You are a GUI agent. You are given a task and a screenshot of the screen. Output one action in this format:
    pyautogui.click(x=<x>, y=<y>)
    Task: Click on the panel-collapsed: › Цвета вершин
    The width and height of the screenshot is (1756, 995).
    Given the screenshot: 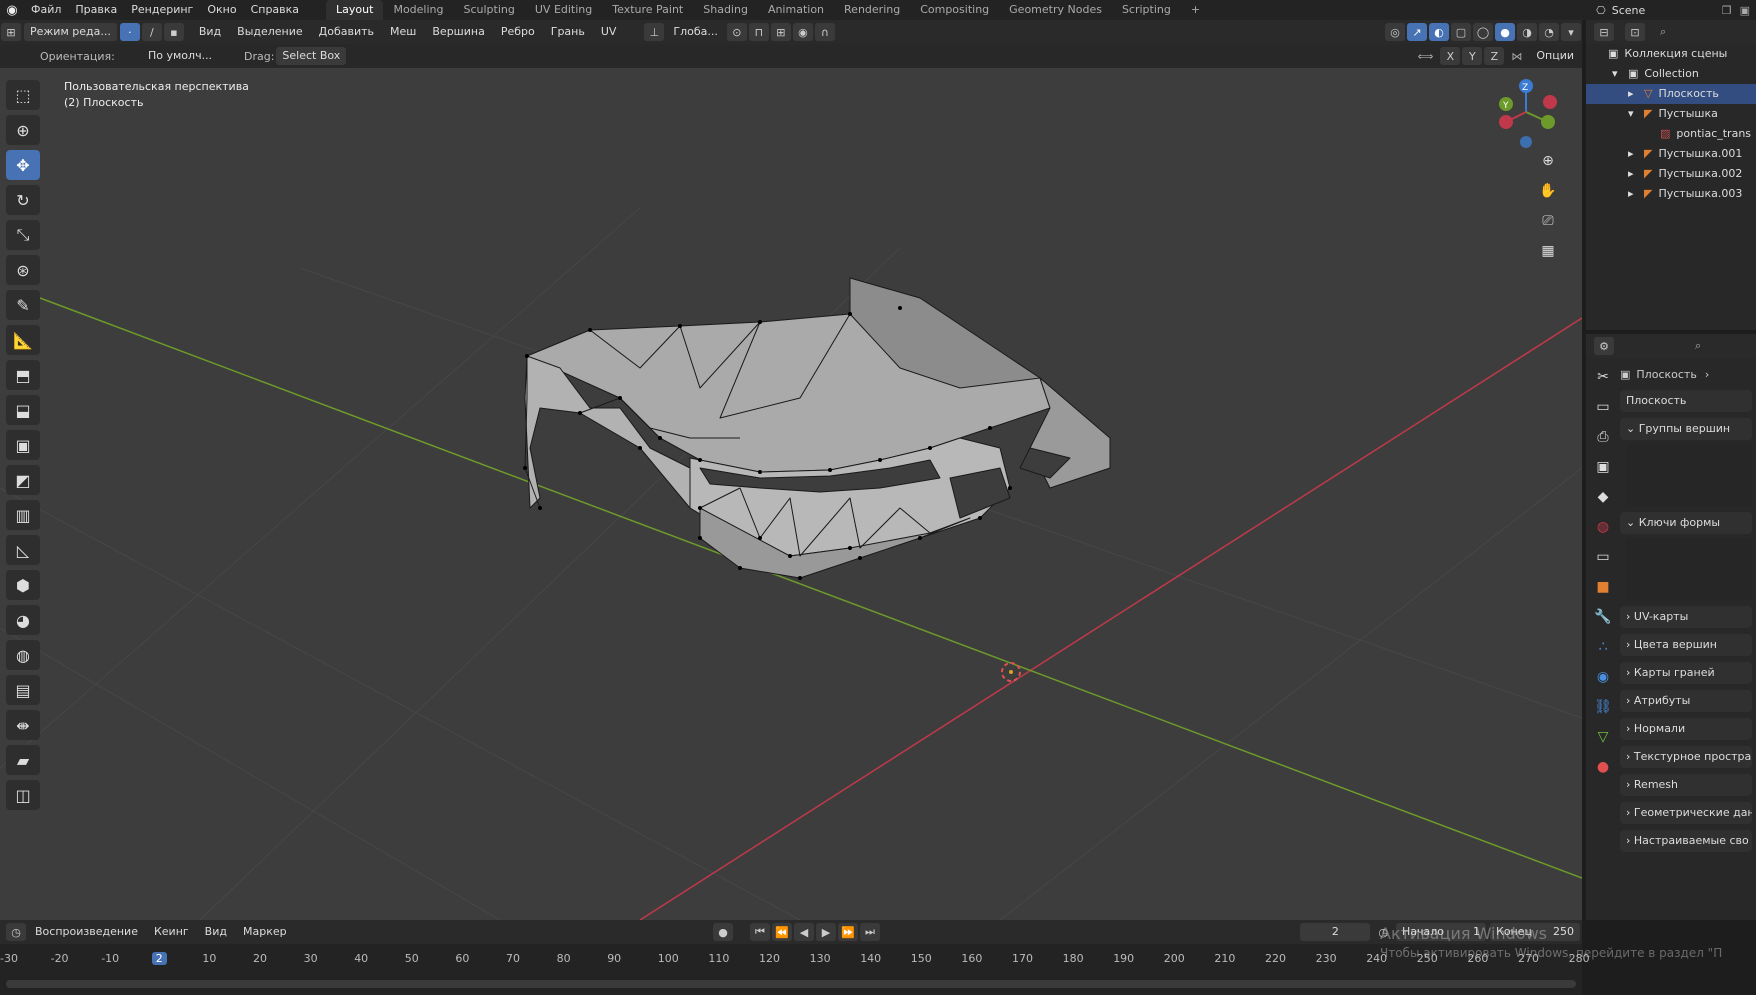 What is the action you would take?
    pyautogui.click(x=1686, y=645)
    